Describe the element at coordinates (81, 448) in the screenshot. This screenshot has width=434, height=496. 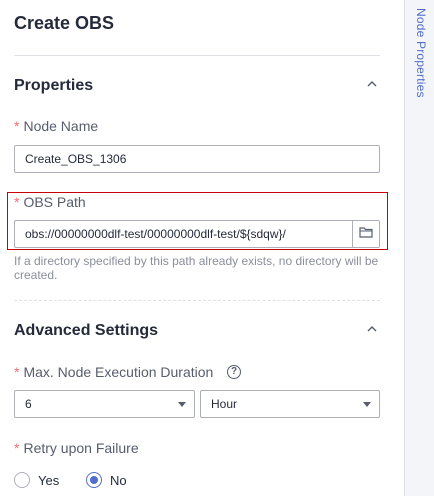
I see `retry-label: Retry upon Failure` at that location.